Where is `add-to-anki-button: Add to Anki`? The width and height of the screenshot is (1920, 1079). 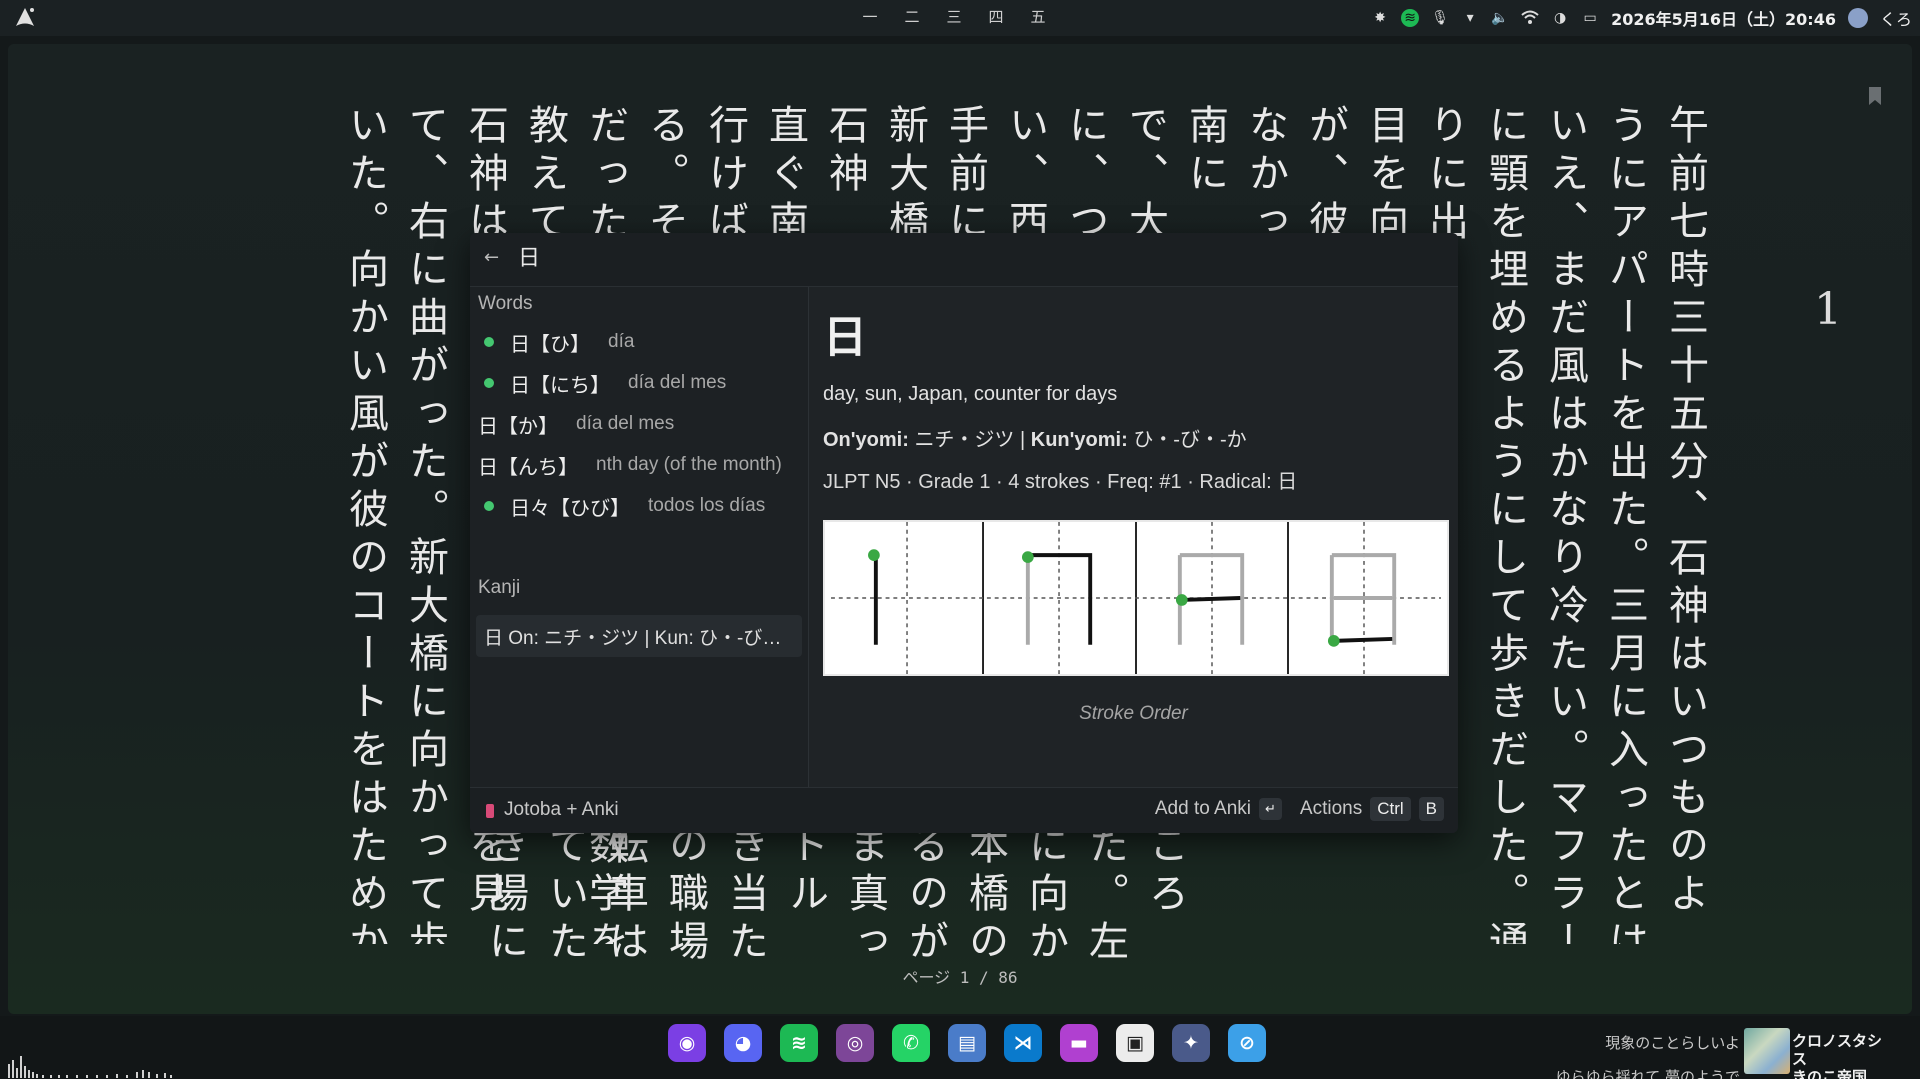
add-to-anki-button: Add to Anki is located at coordinates (1203, 809).